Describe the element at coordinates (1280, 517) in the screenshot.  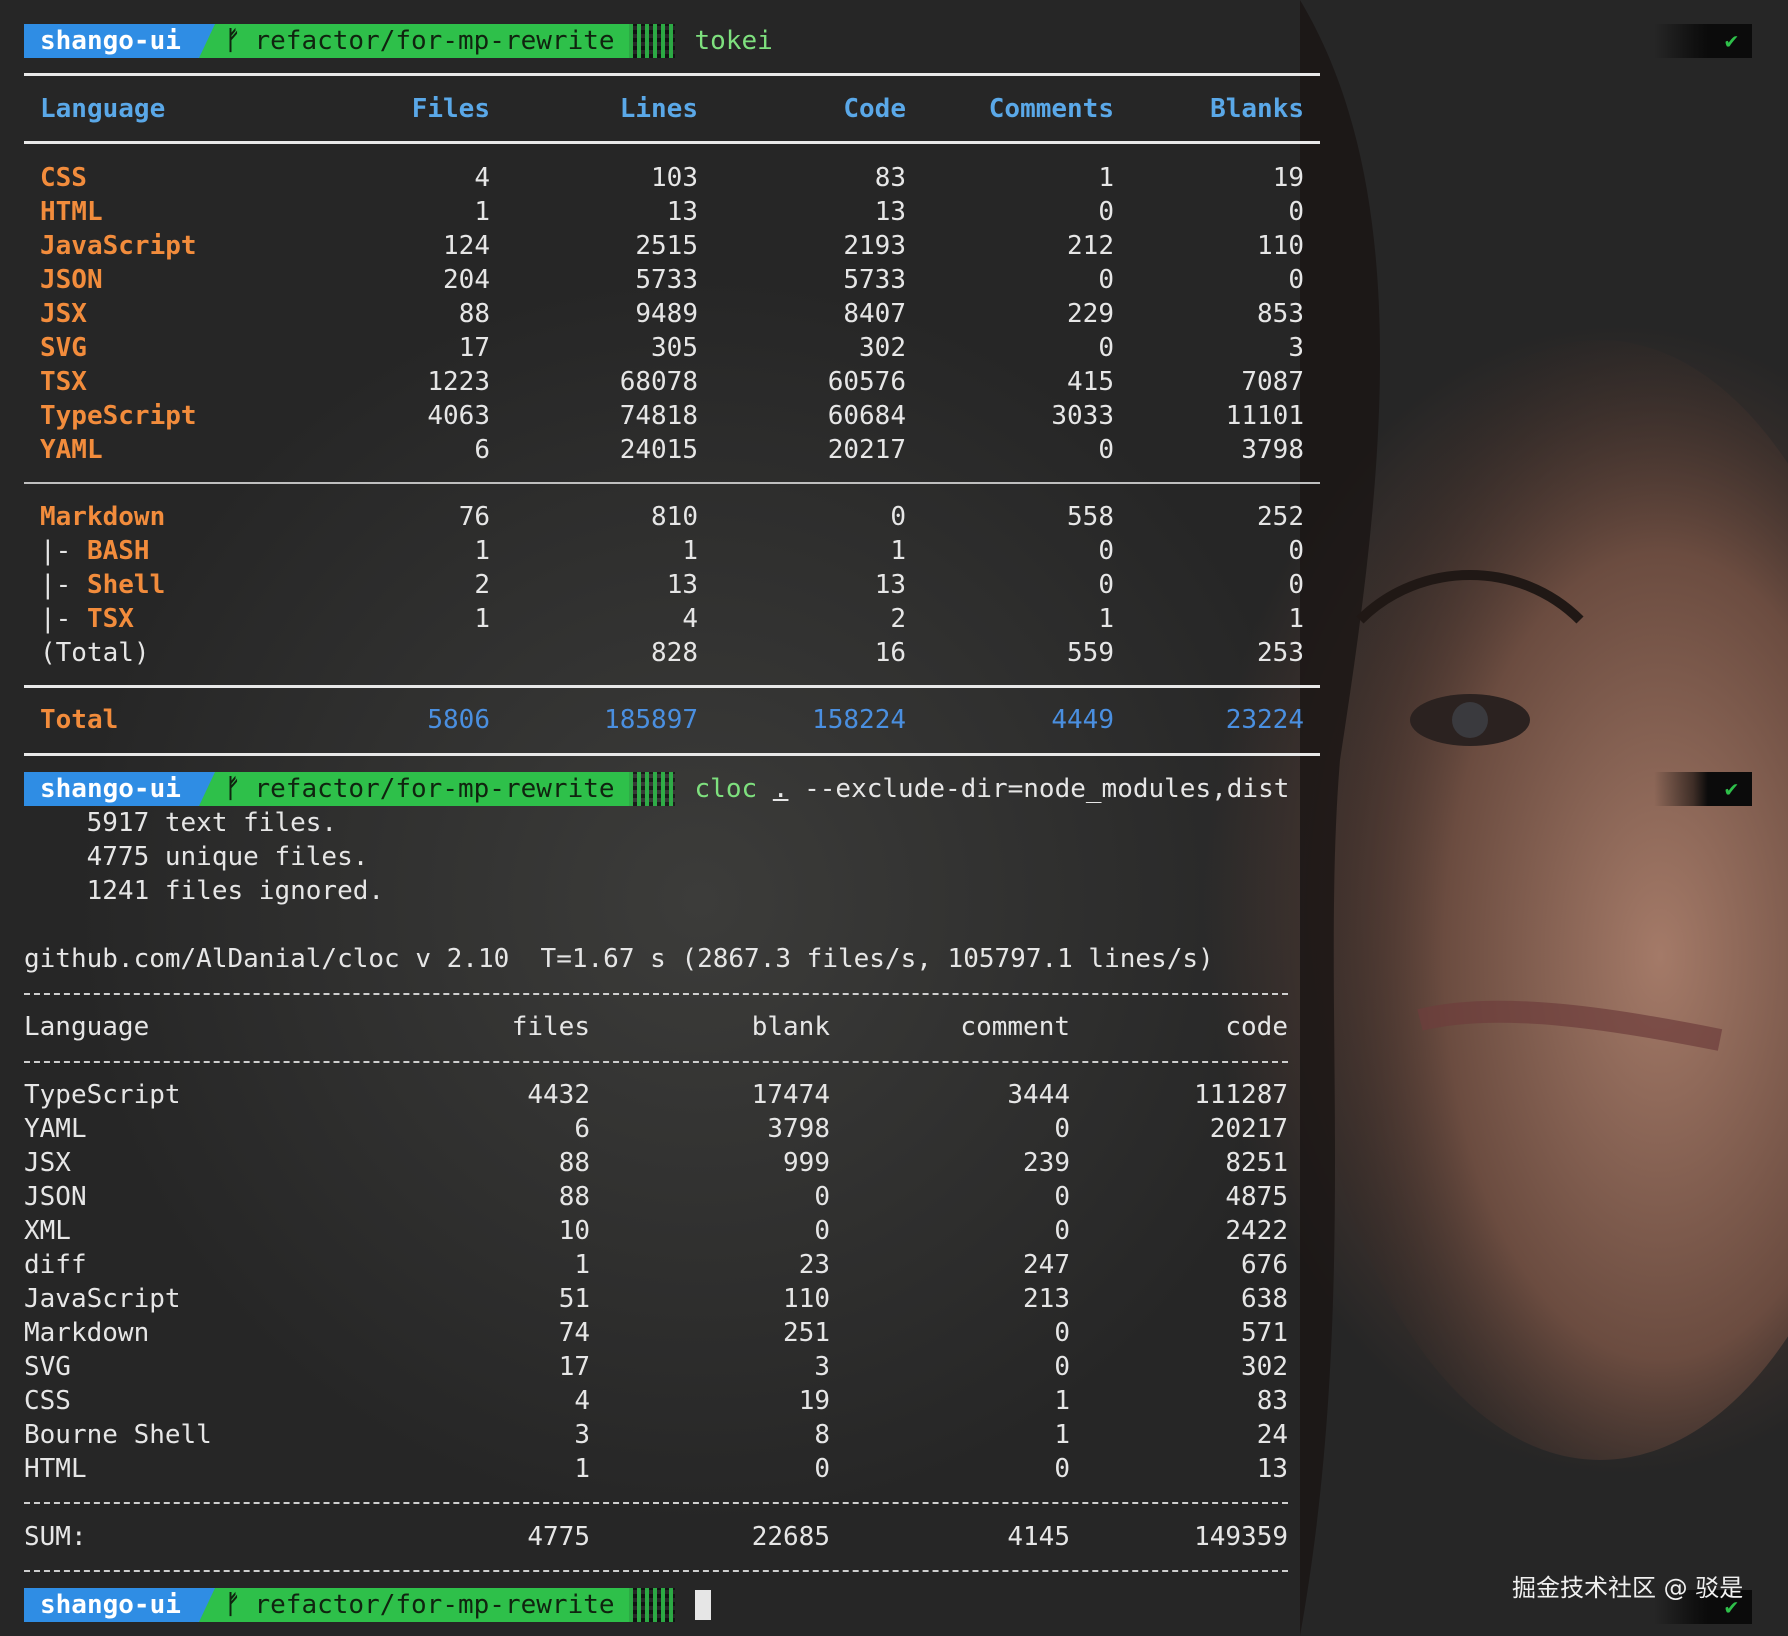
I see `cell-blanks: 252` at that location.